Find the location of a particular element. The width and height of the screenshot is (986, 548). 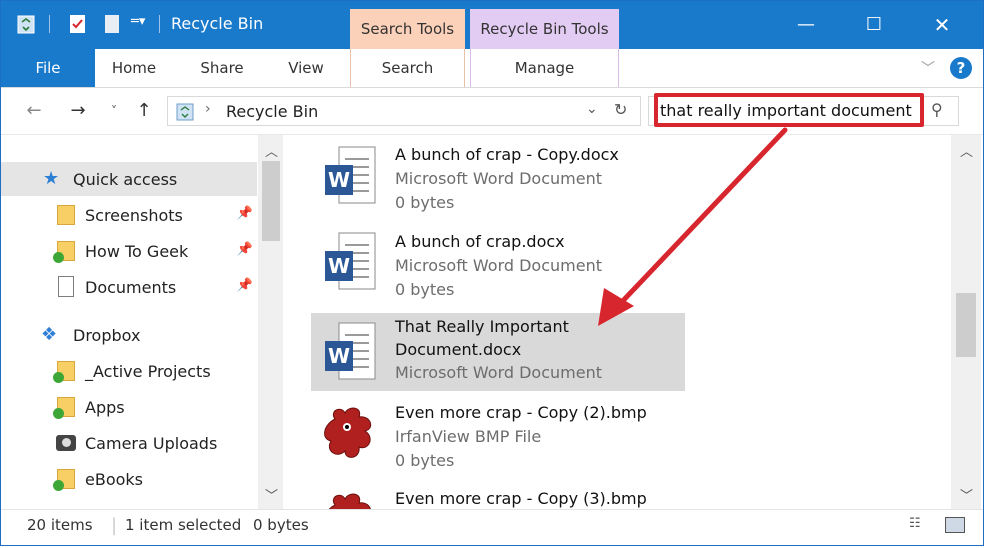

list-item: Even more crap - Copy (3).bmp is located at coordinates (498, 497).